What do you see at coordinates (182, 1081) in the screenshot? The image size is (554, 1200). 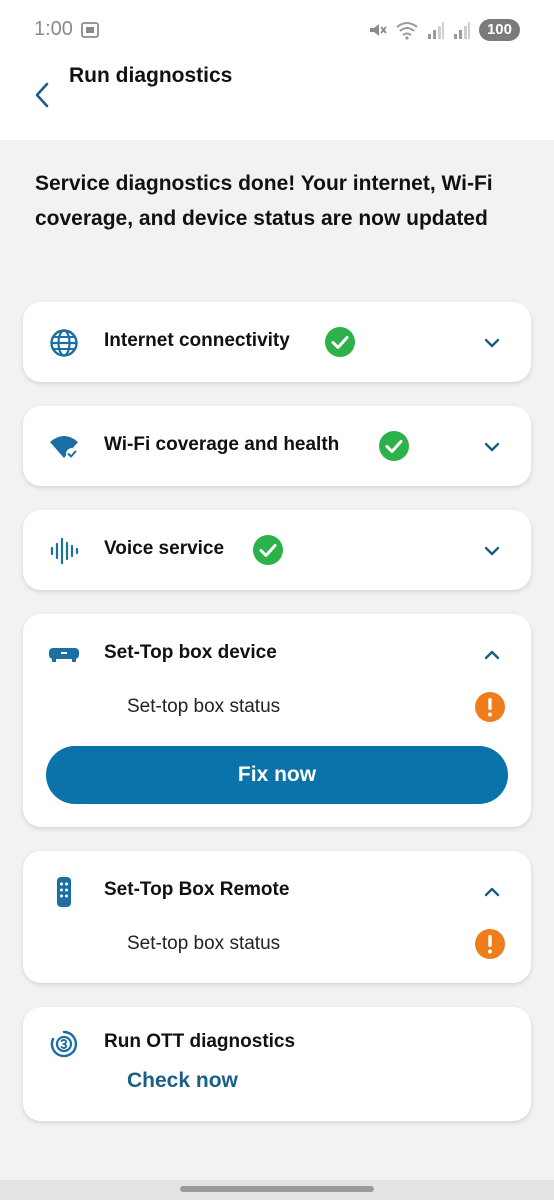 I see `check-now-link: Check now` at bounding box center [182, 1081].